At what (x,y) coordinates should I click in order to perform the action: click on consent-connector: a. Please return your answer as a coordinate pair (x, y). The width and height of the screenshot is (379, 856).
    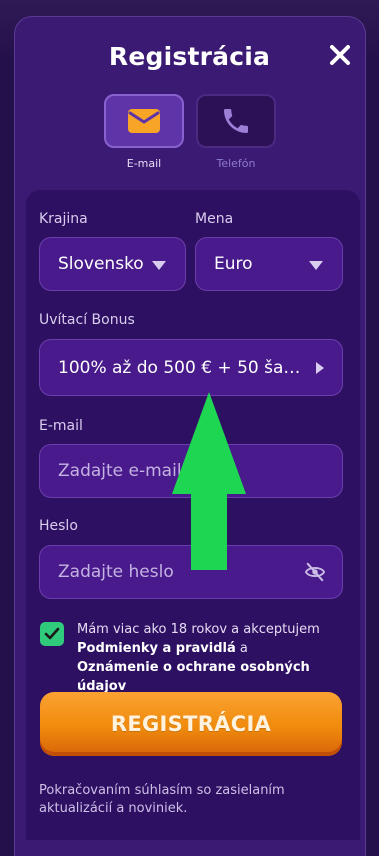
    Looking at the image, I should click on (241, 648).